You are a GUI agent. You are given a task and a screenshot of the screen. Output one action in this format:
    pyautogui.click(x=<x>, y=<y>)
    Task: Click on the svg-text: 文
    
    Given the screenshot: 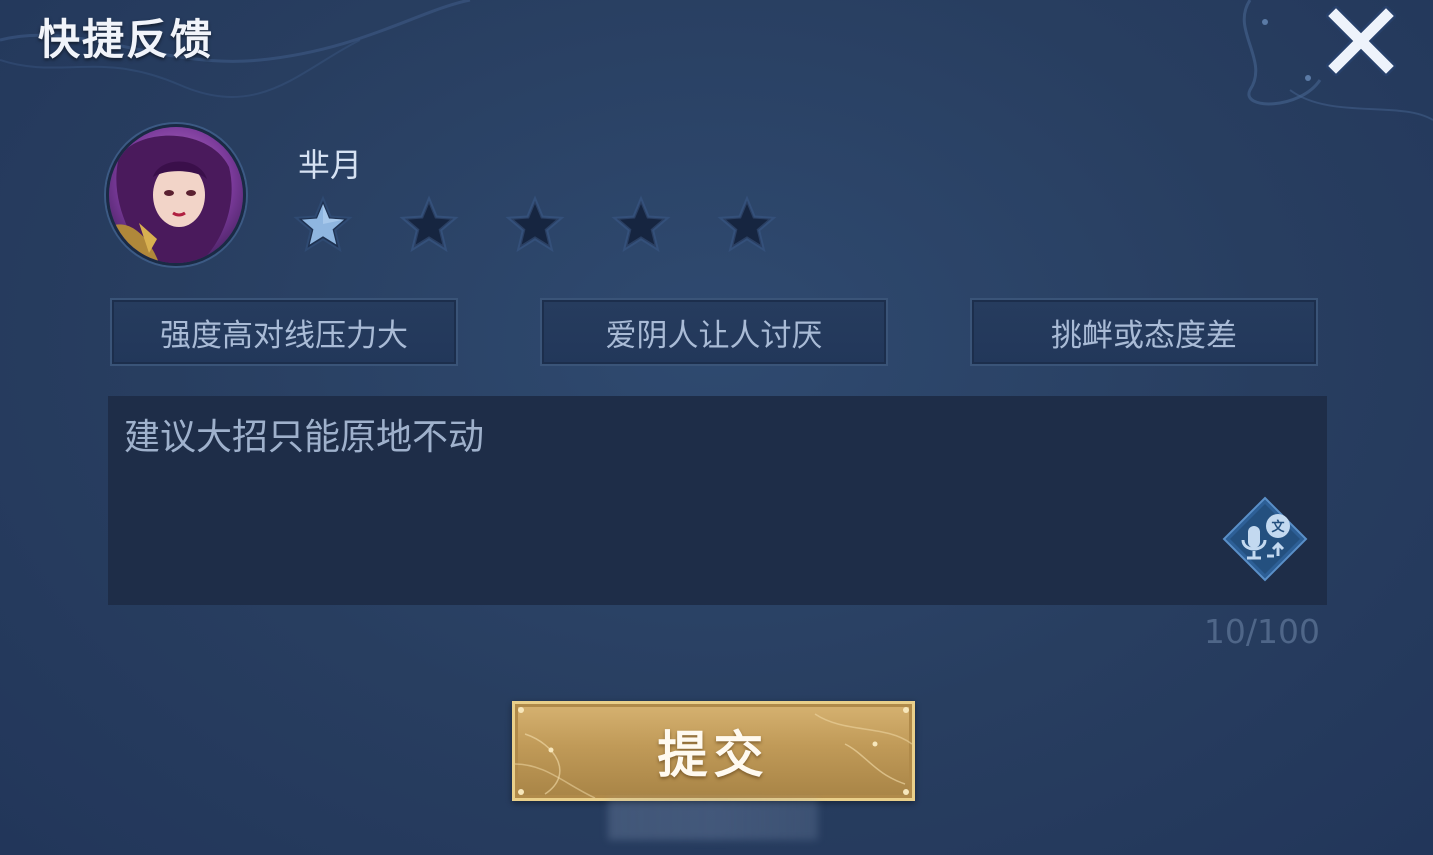 What is the action you would take?
    pyautogui.click(x=1278, y=527)
    